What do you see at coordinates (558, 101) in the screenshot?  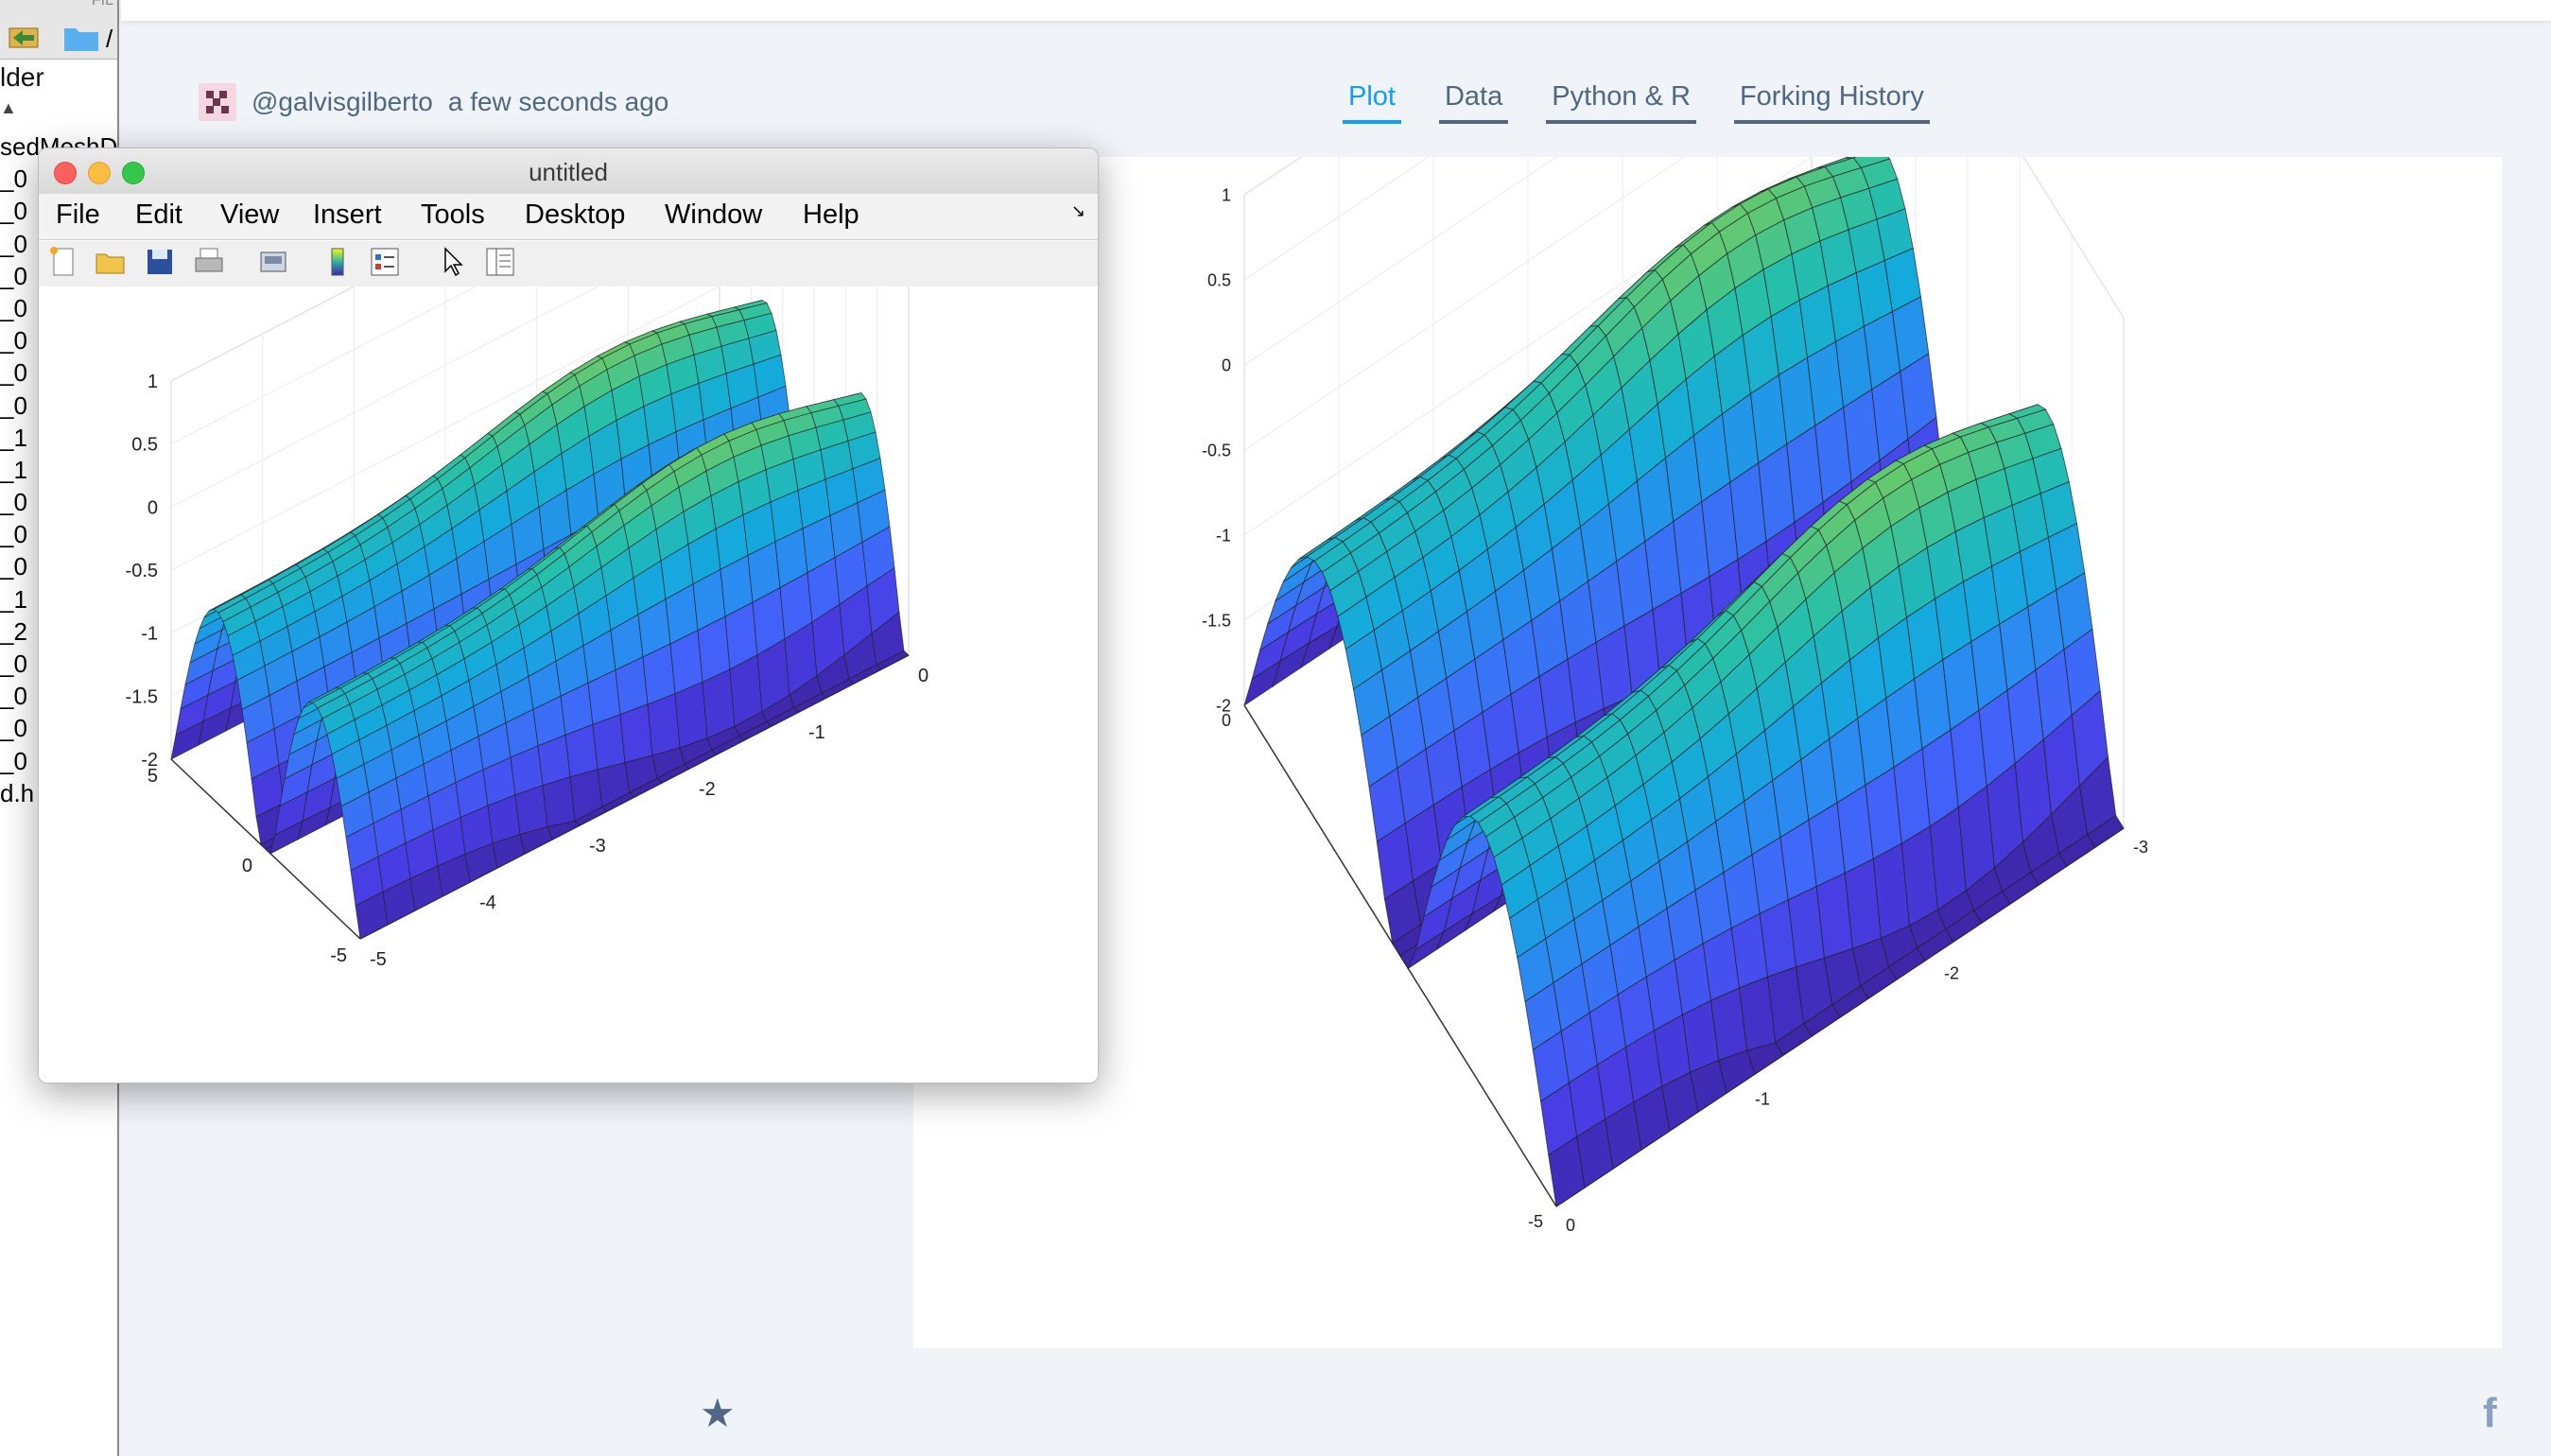 I see `post-timestamp: a few seconds ago` at bounding box center [558, 101].